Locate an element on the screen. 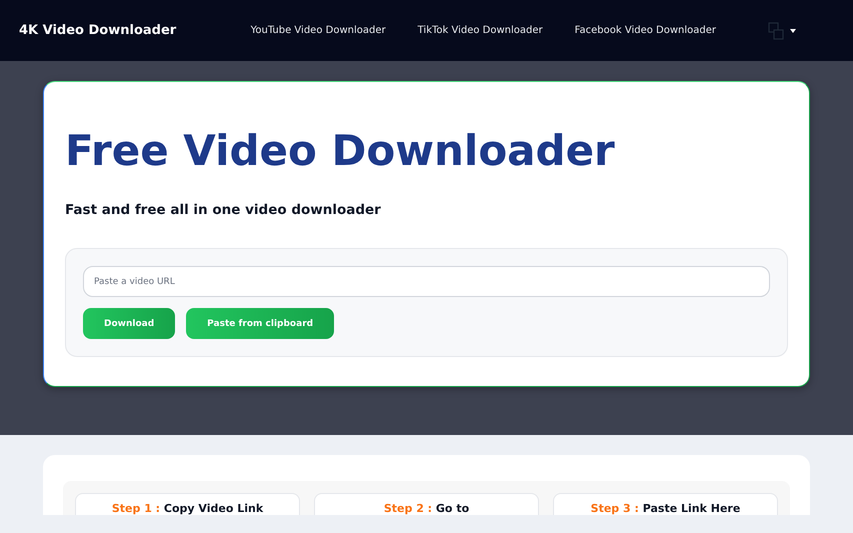 This screenshot has width=853, height=533. step-heading: Step 1 : Copy Video Link is located at coordinates (188, 509).